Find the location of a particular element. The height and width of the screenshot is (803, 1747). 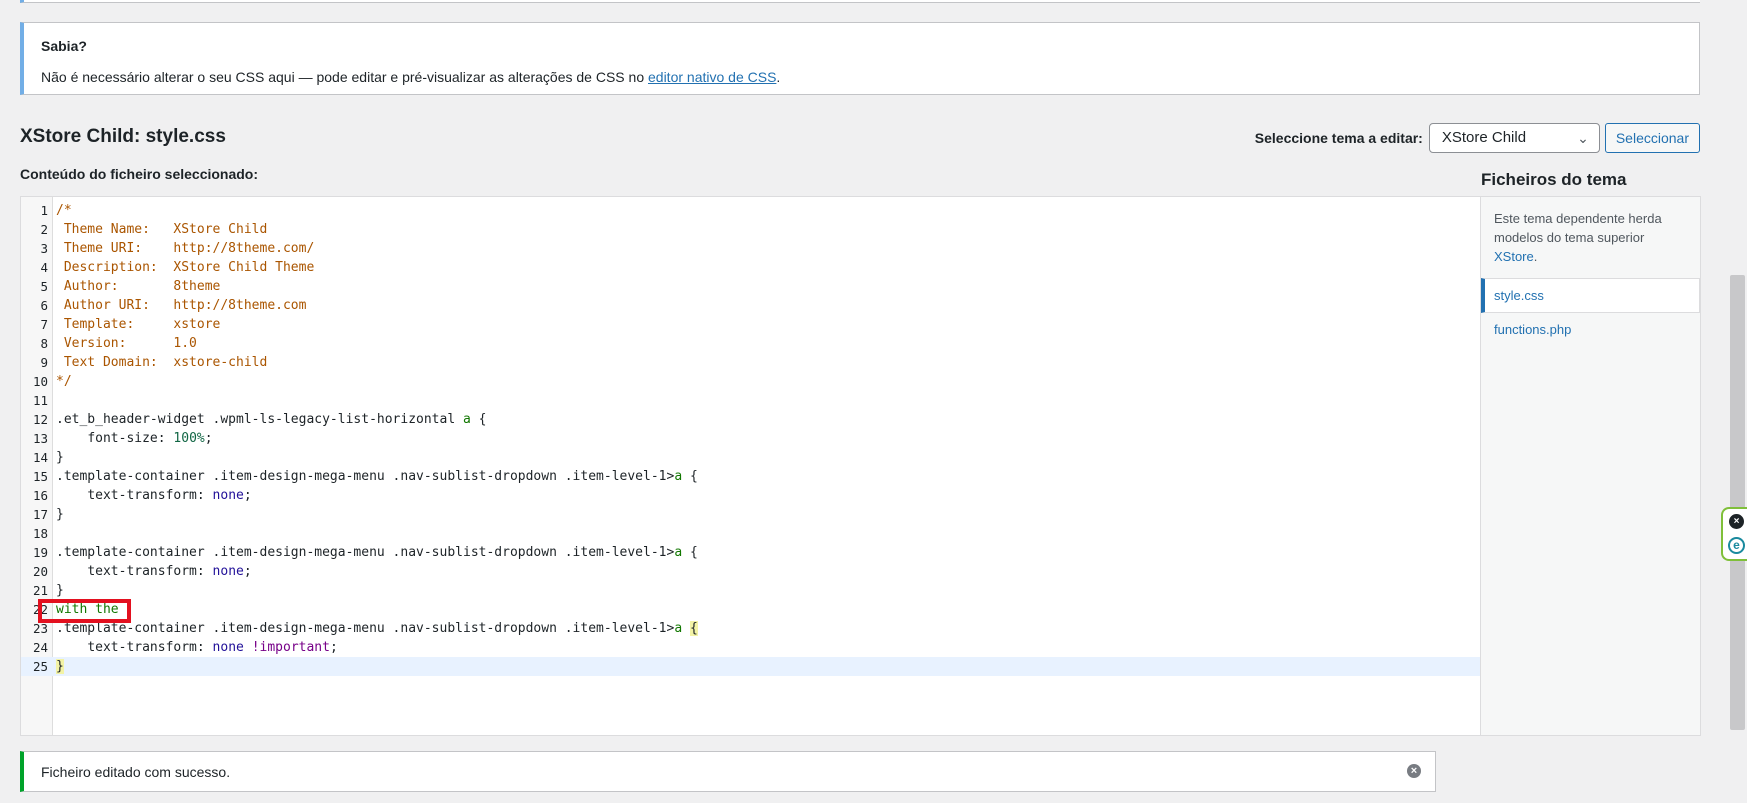

side-widget: × e is located at coordinates (1734, 534).